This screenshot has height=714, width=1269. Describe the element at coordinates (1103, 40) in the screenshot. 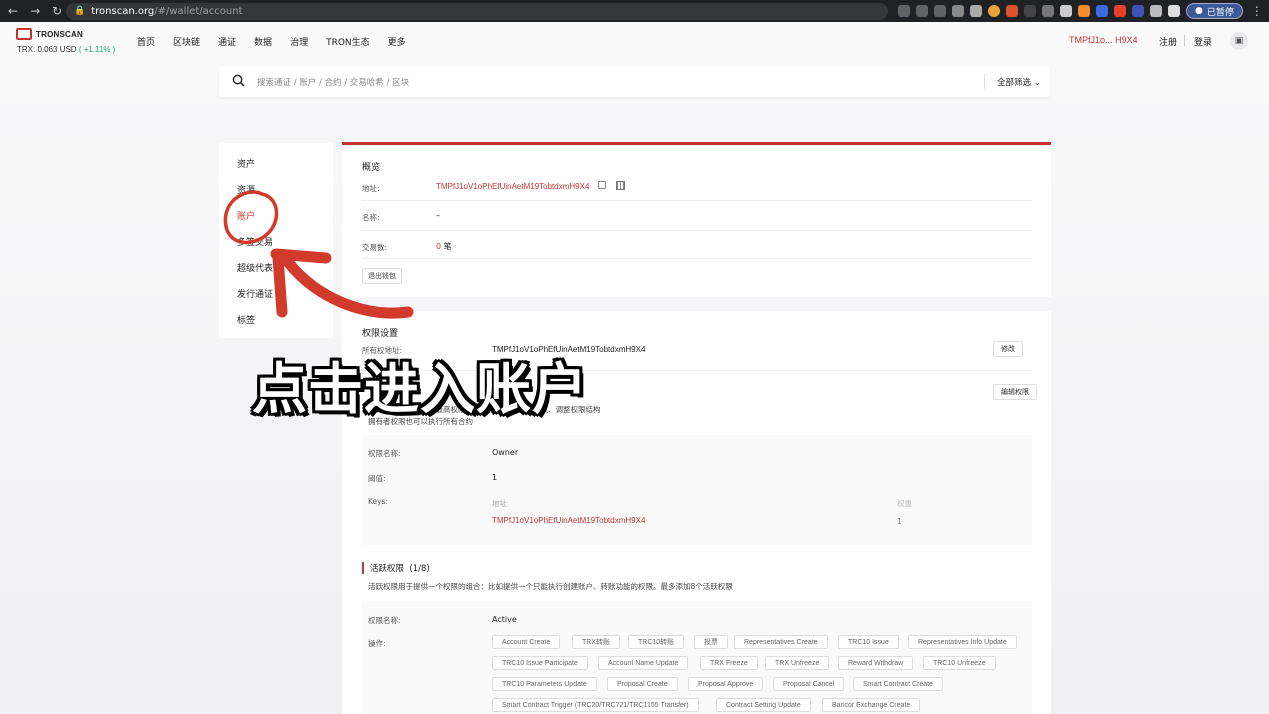

I see `account-link: TMPfJ1o... H9X4` at that location.